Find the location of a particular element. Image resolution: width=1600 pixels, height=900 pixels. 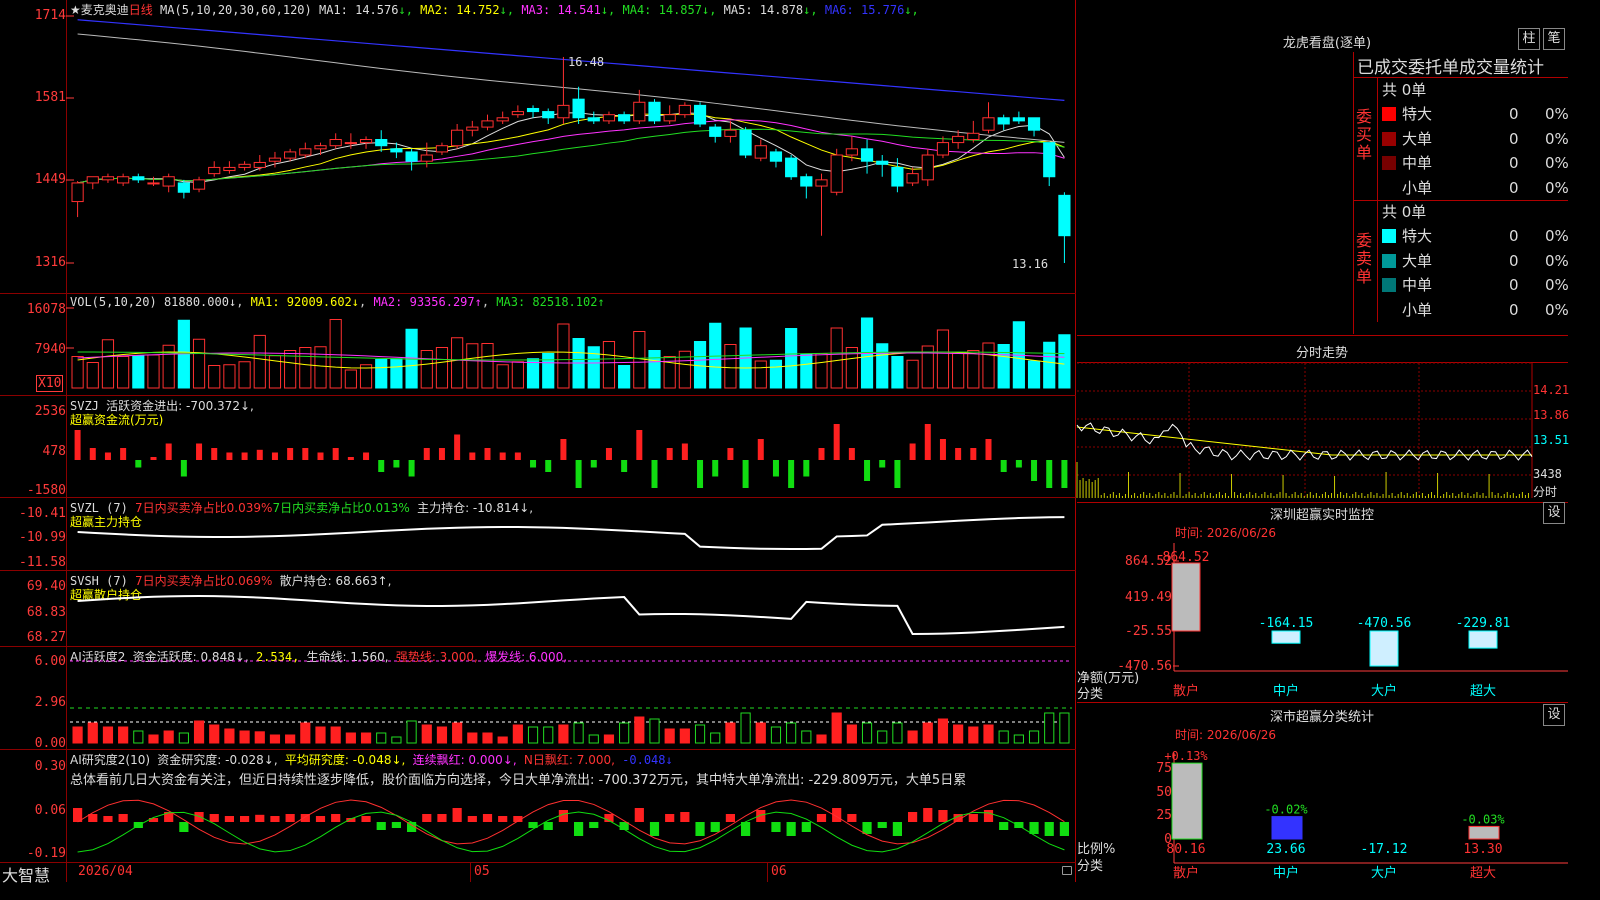

color-swatch is located at coordinates (1389, 236).